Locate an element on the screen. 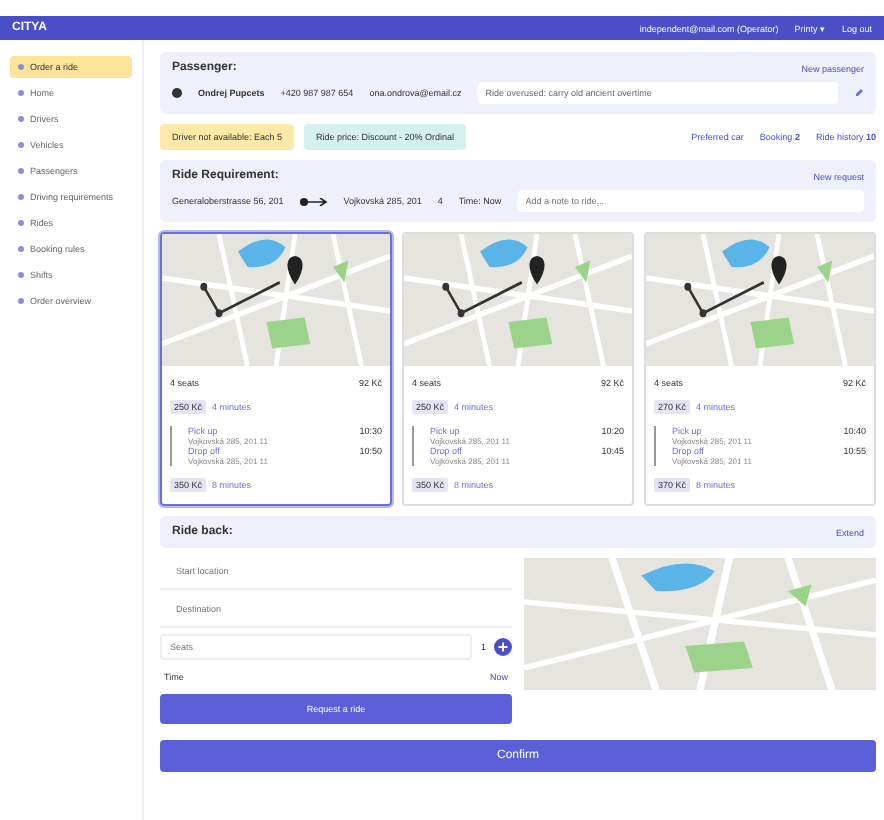  add-button is located at coordinates (503, 647).